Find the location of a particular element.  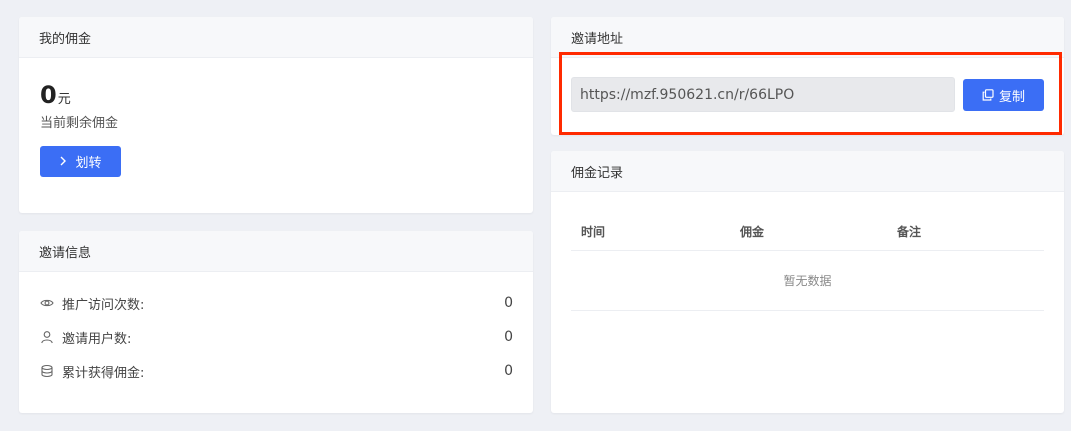

invite-url-card: 邀请地址 https://mzf.950621.cn/r/66LPO 复制 is located at coordinates (807, 76).